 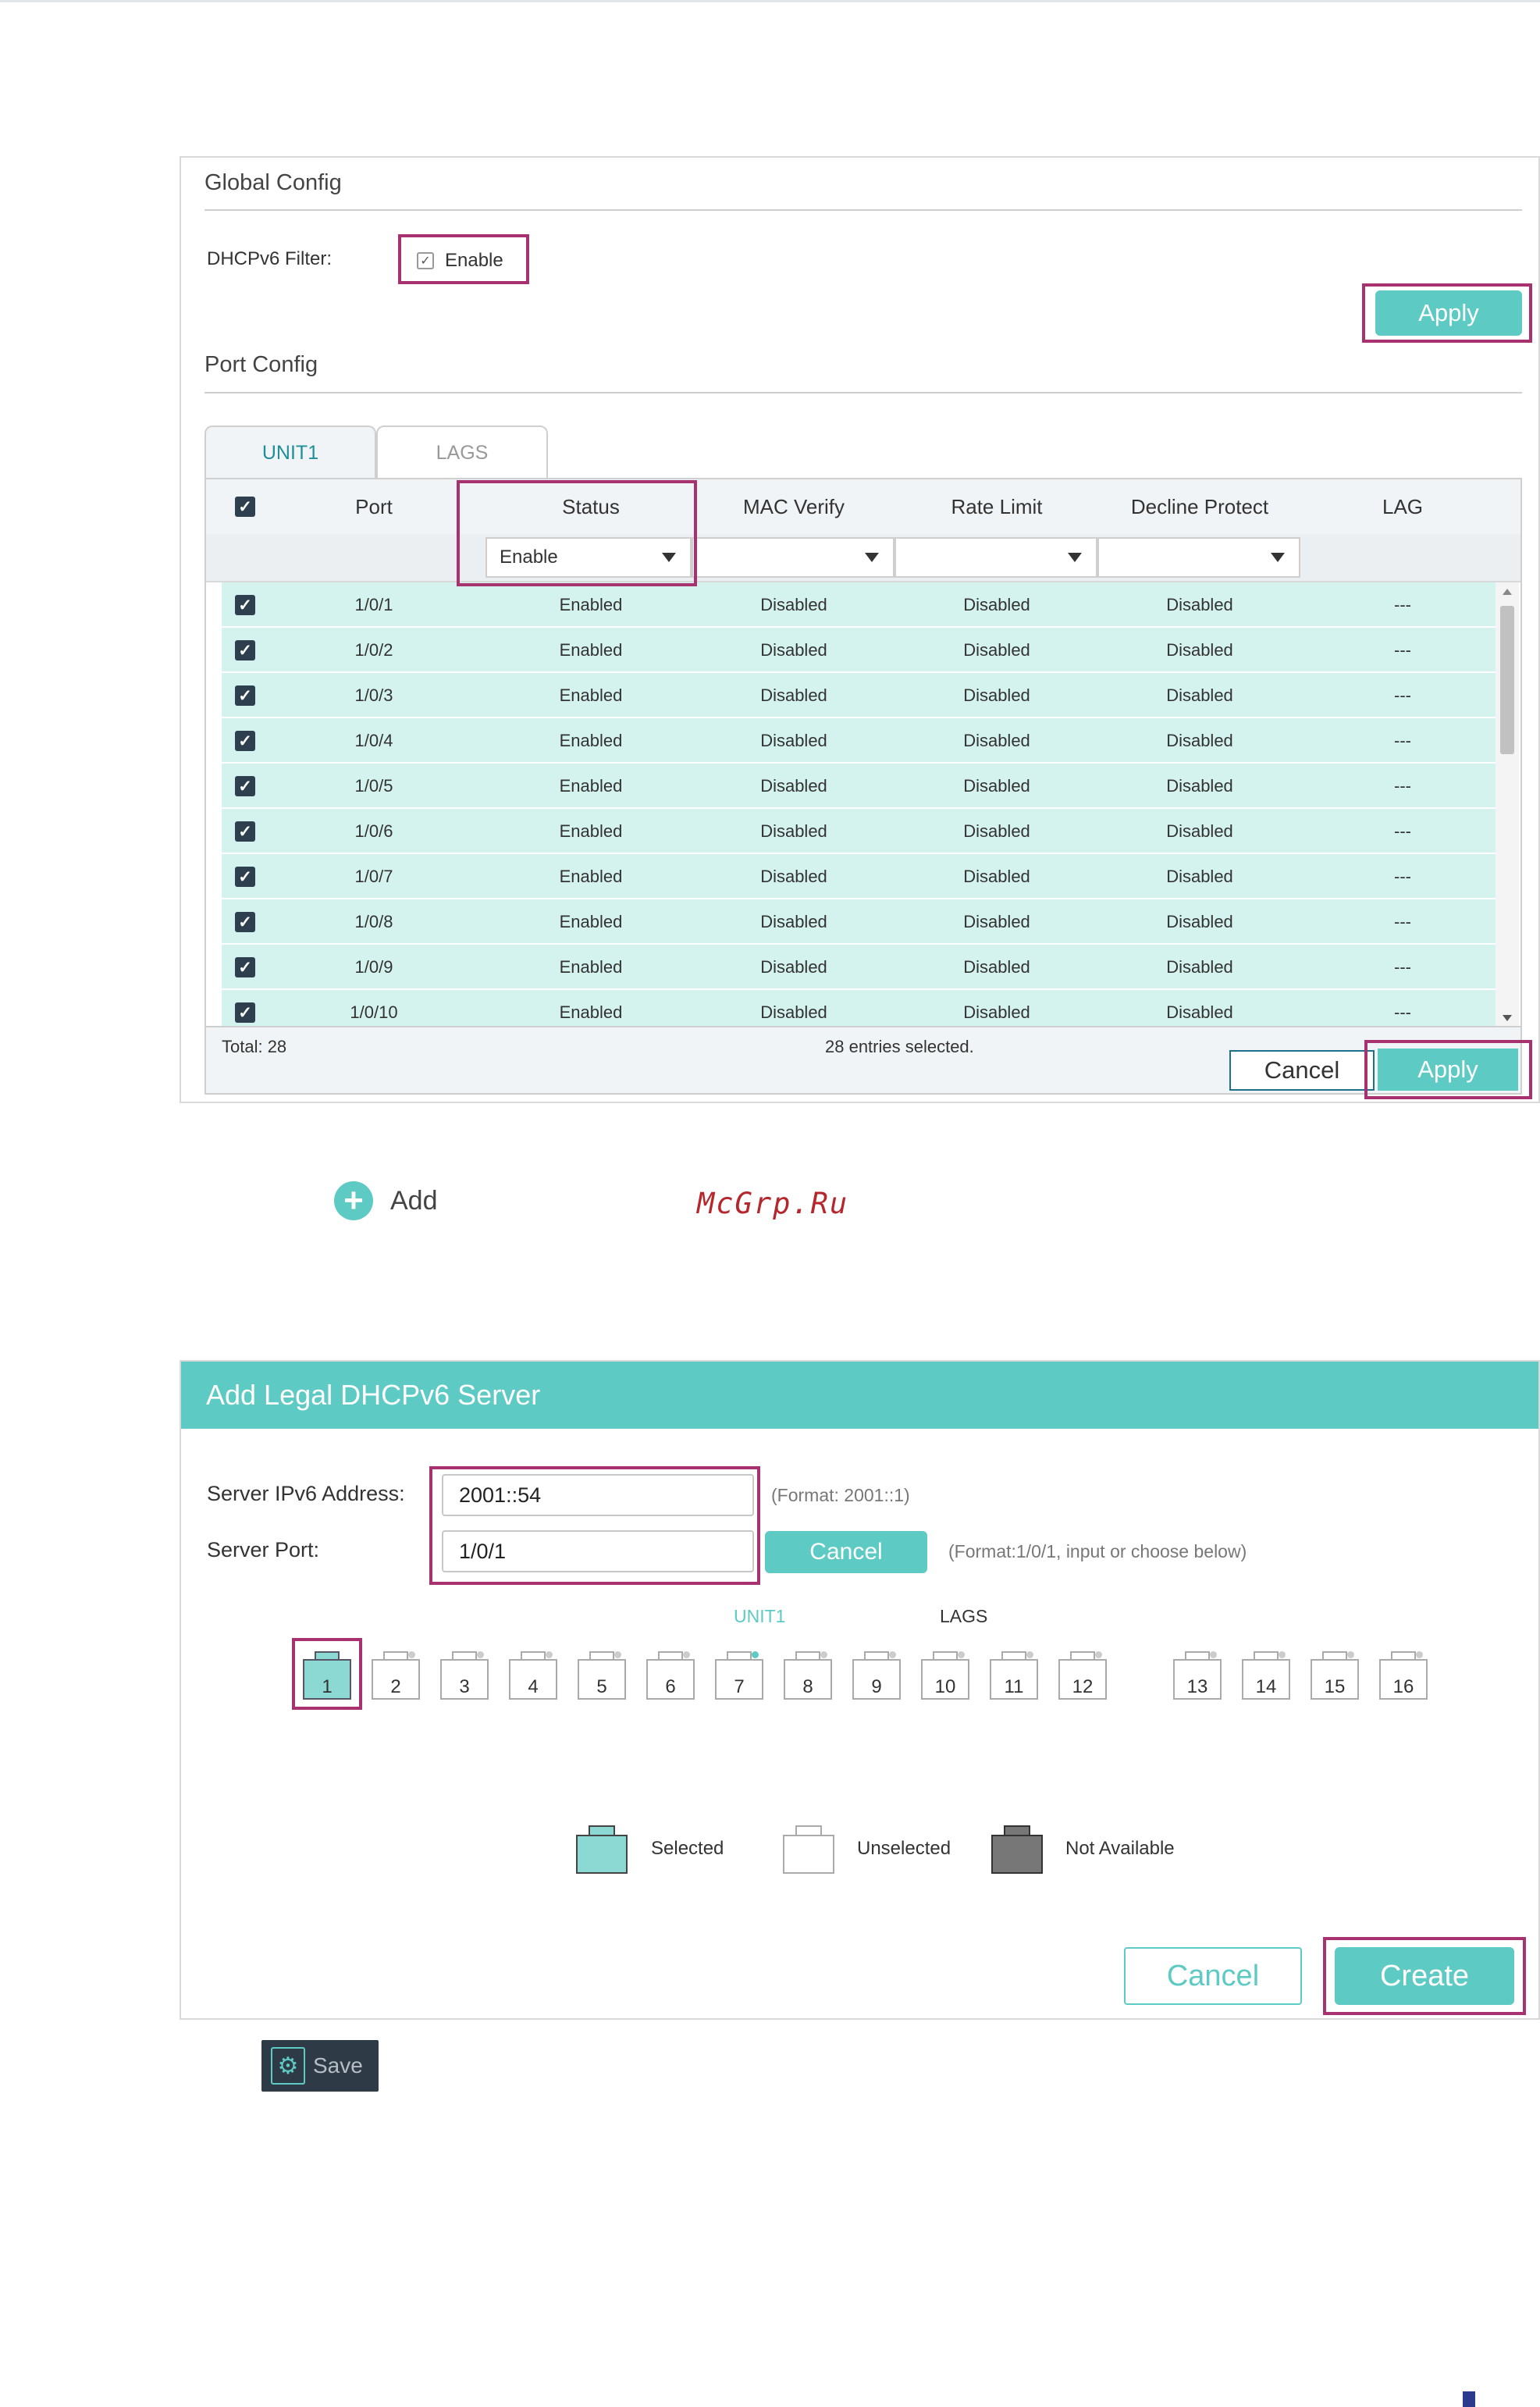 I want to click on select-all-checkbox: ✓, so click(x=245, y=506).